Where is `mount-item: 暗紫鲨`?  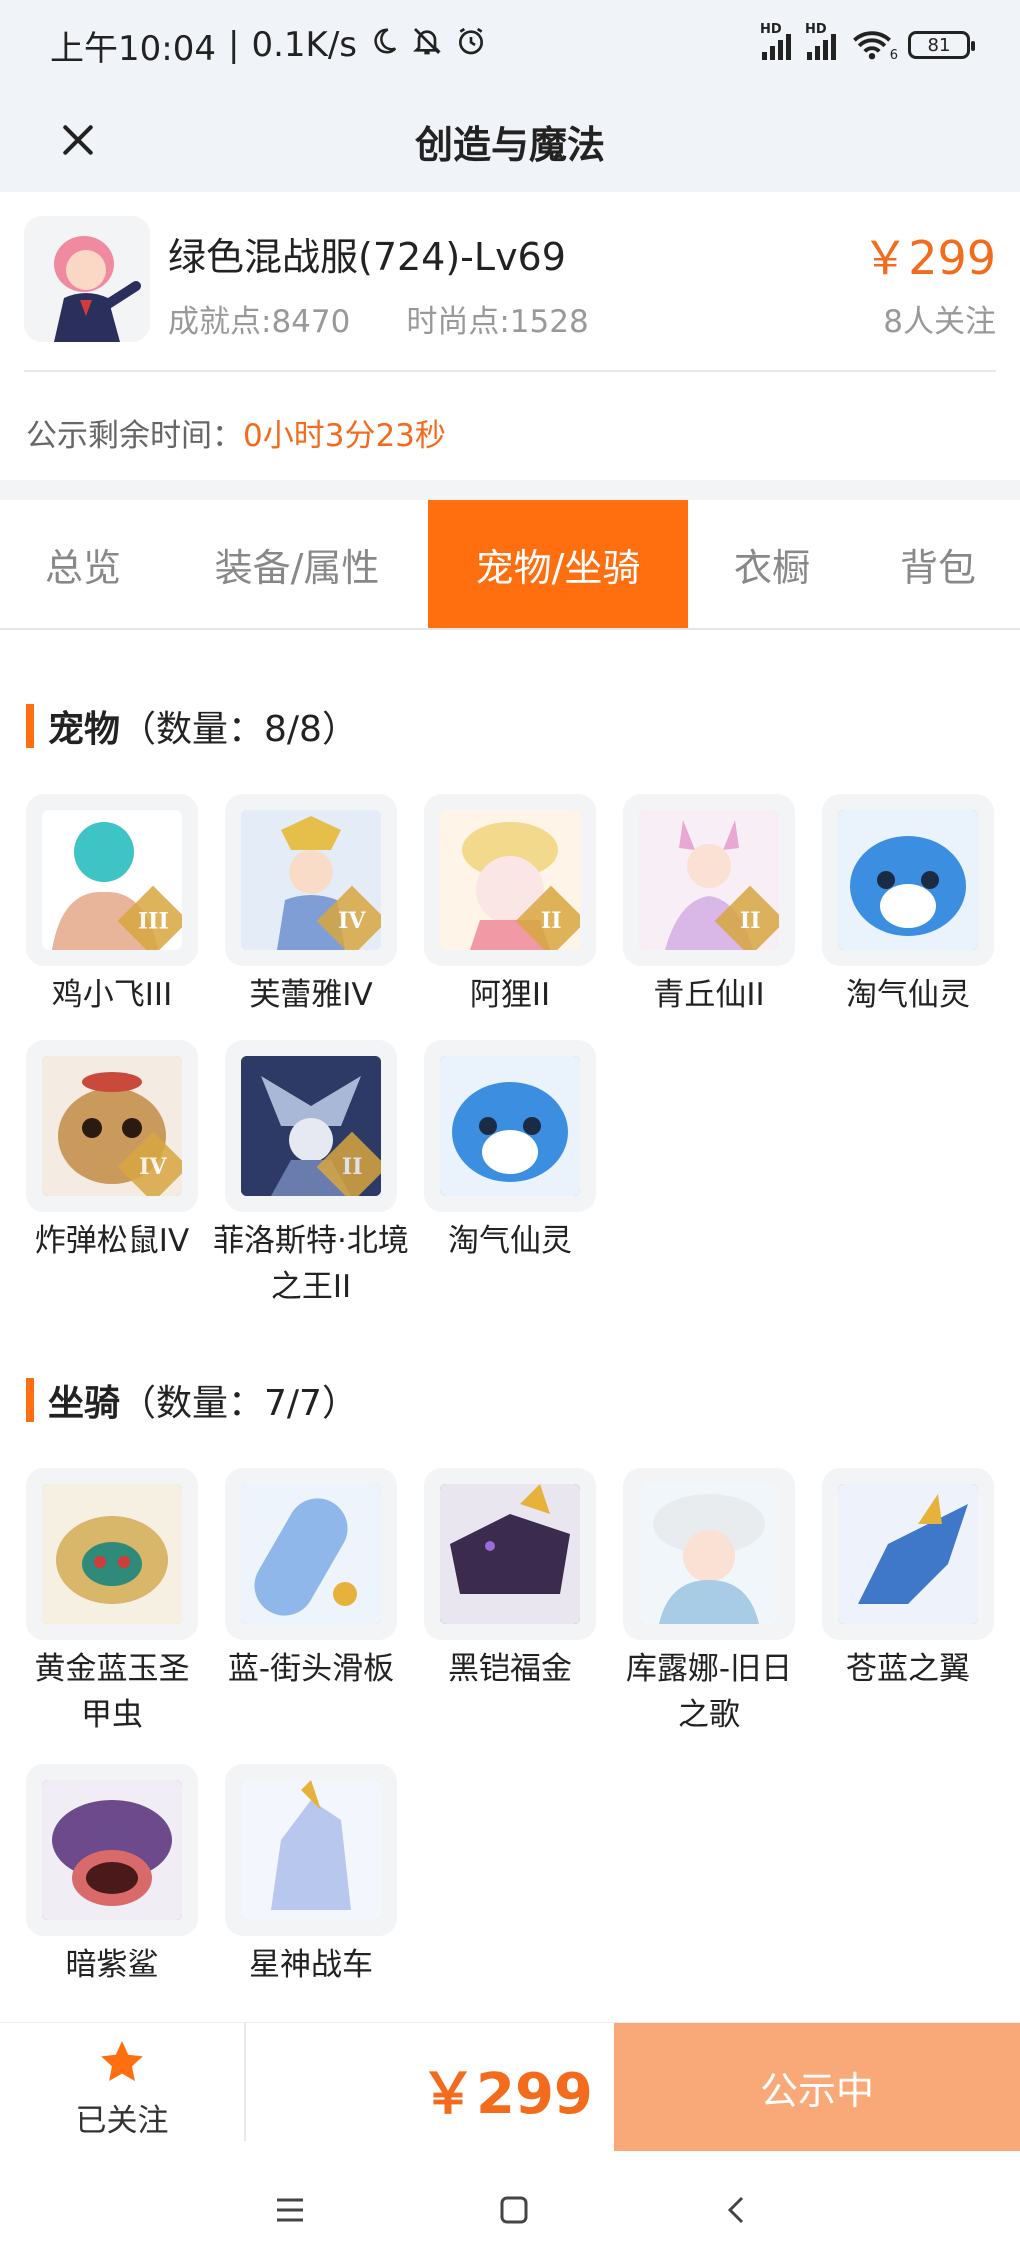 mount-item: 暗紫鲨 is located at coordinates (112, 1876).